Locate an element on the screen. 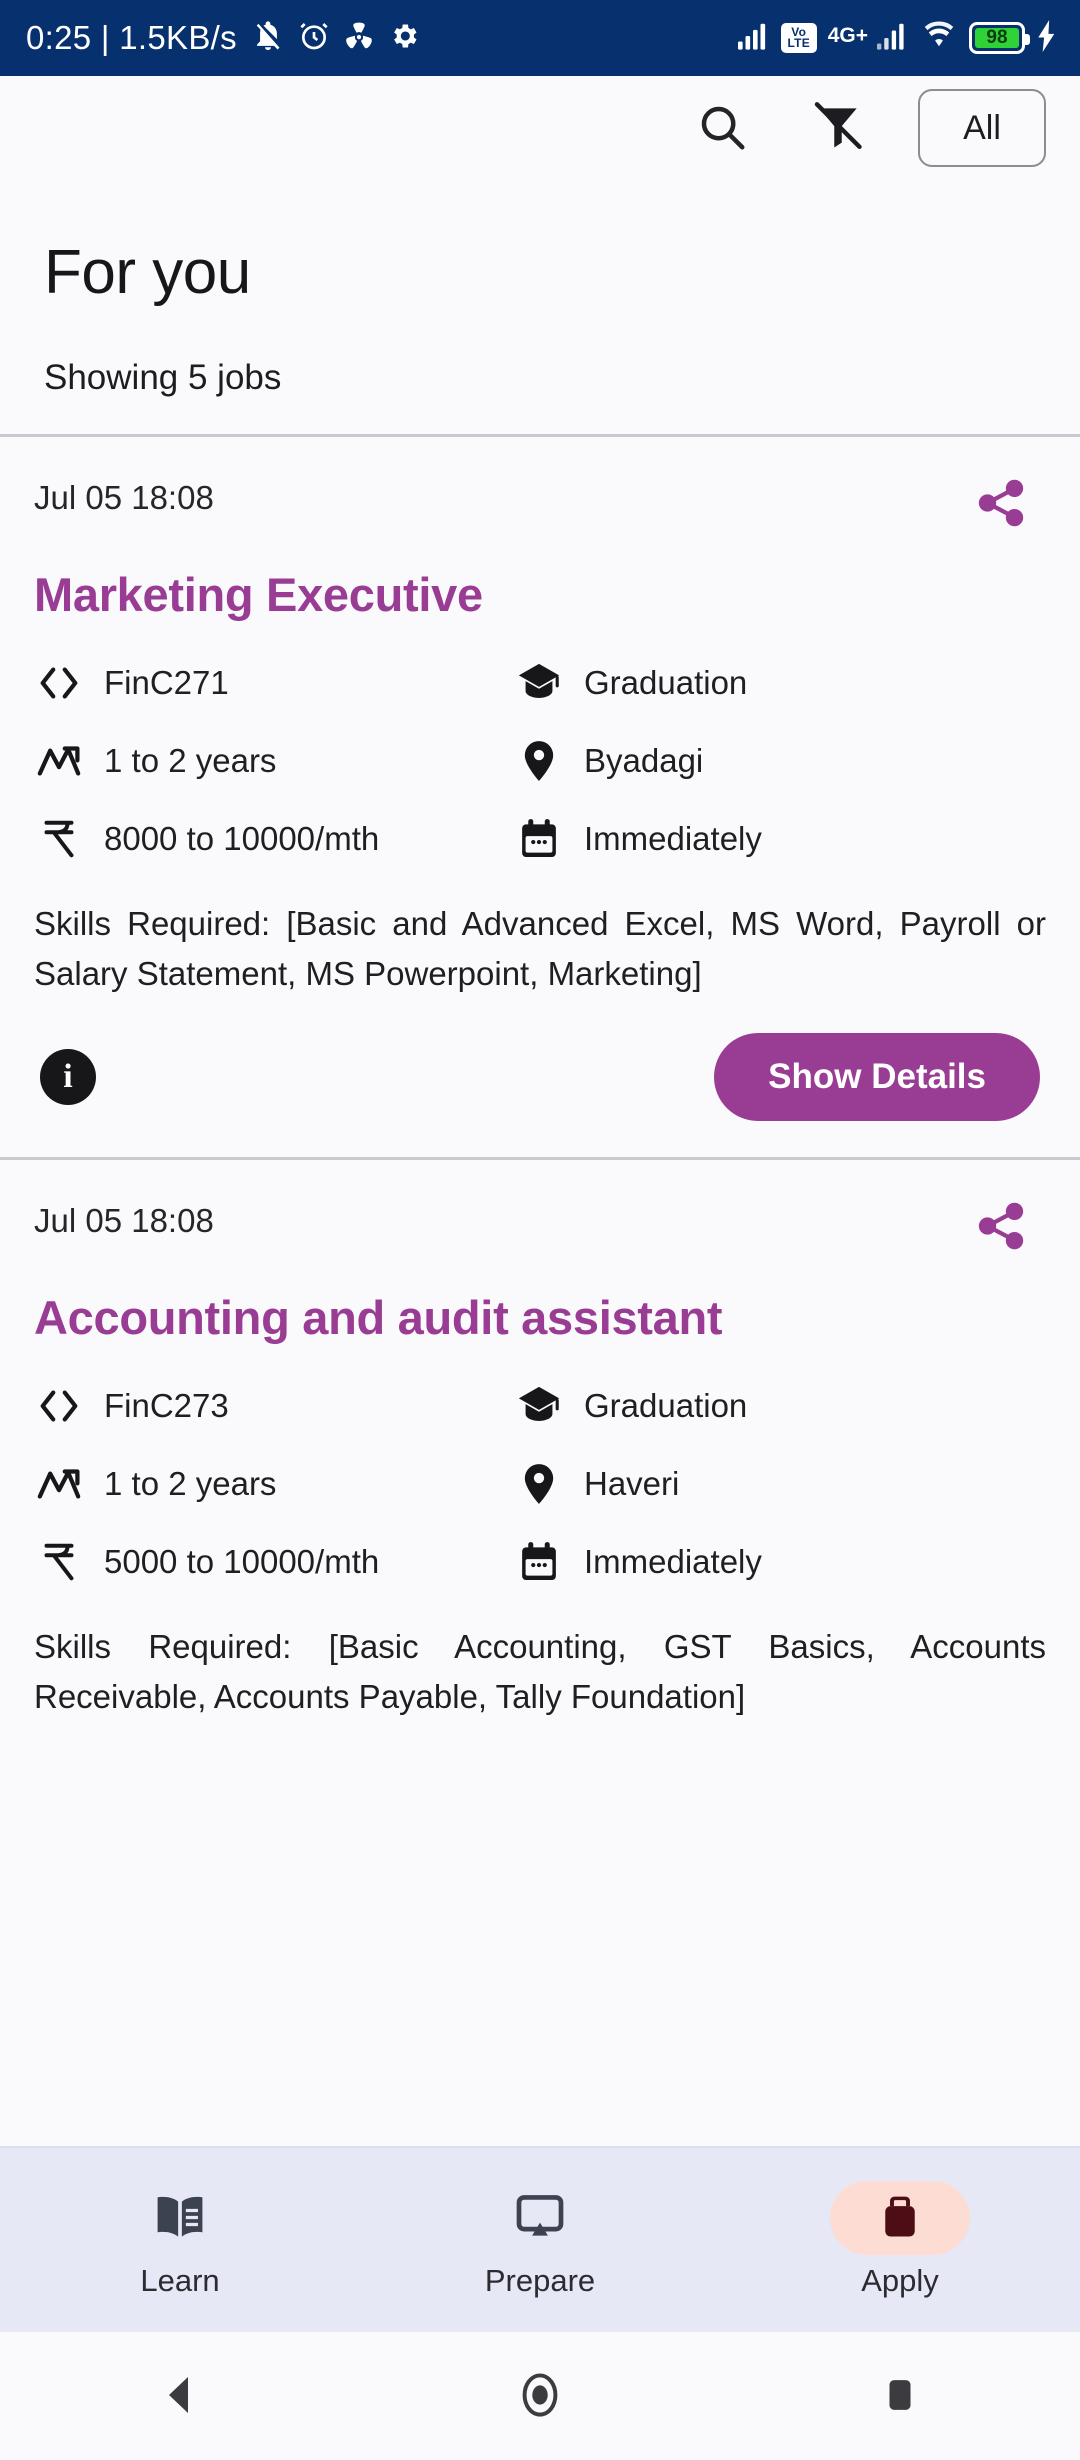 The height and width of the screenshot is (2460, 1080). charging-bolt-icon is located at coordinates (1047, 38).